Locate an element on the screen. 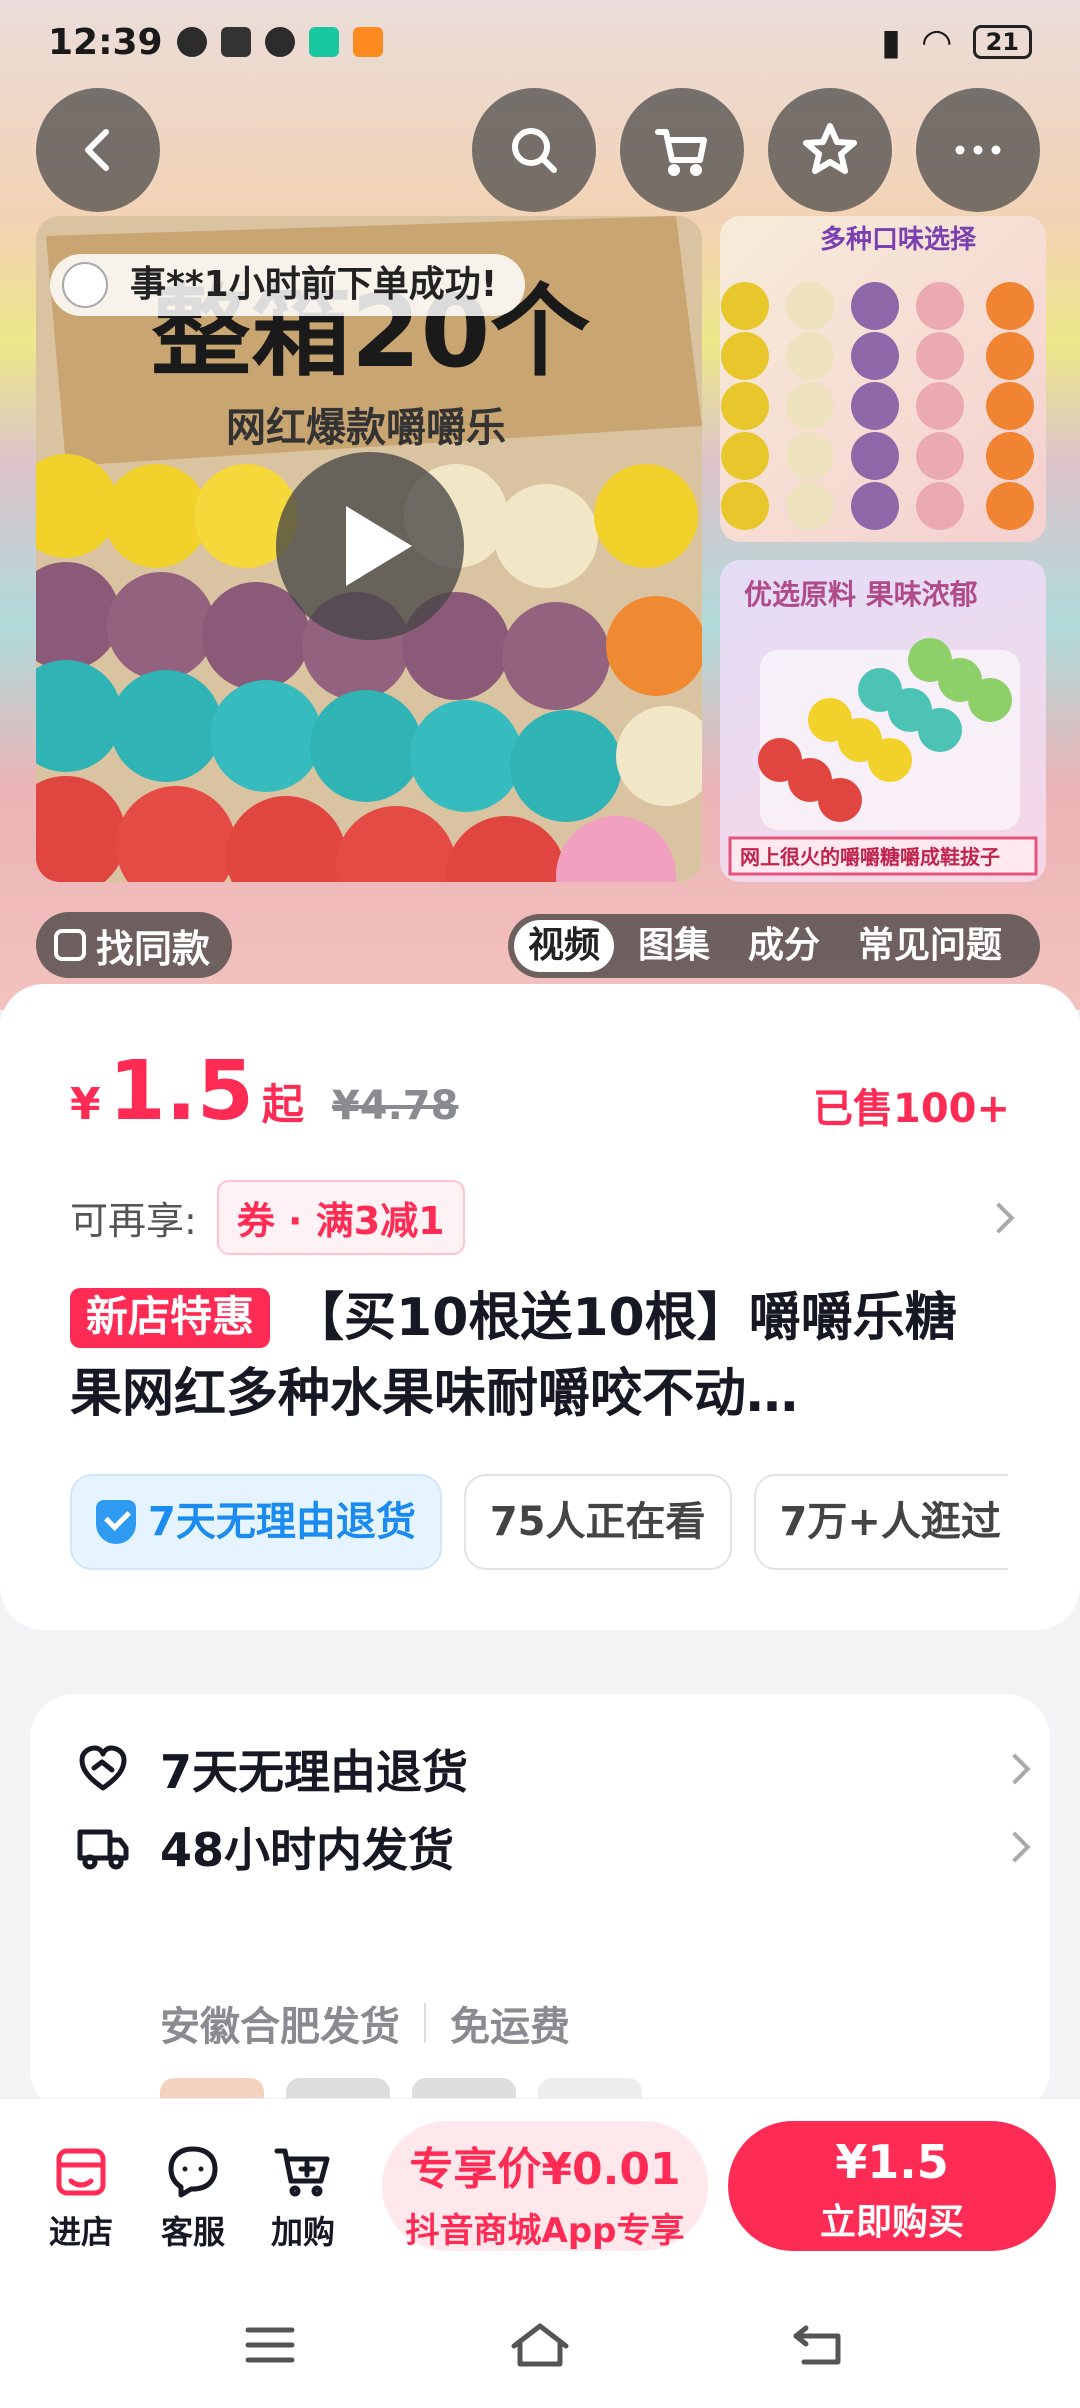 This screenshot has width=1080, height=2408. system-navigation-bar is located at coordinates (540, 2344).